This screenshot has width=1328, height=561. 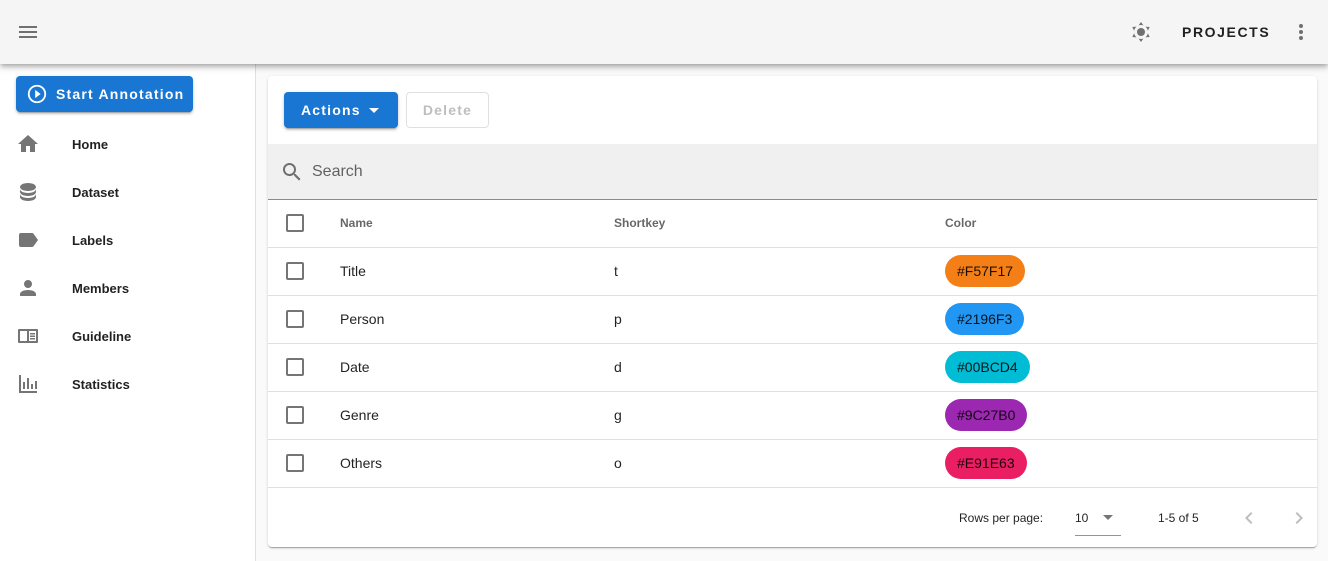 What do you see at coordinates (779, 463) in the screenshot?
I see `label-shortkey: o` at bounding box center [779, 463].